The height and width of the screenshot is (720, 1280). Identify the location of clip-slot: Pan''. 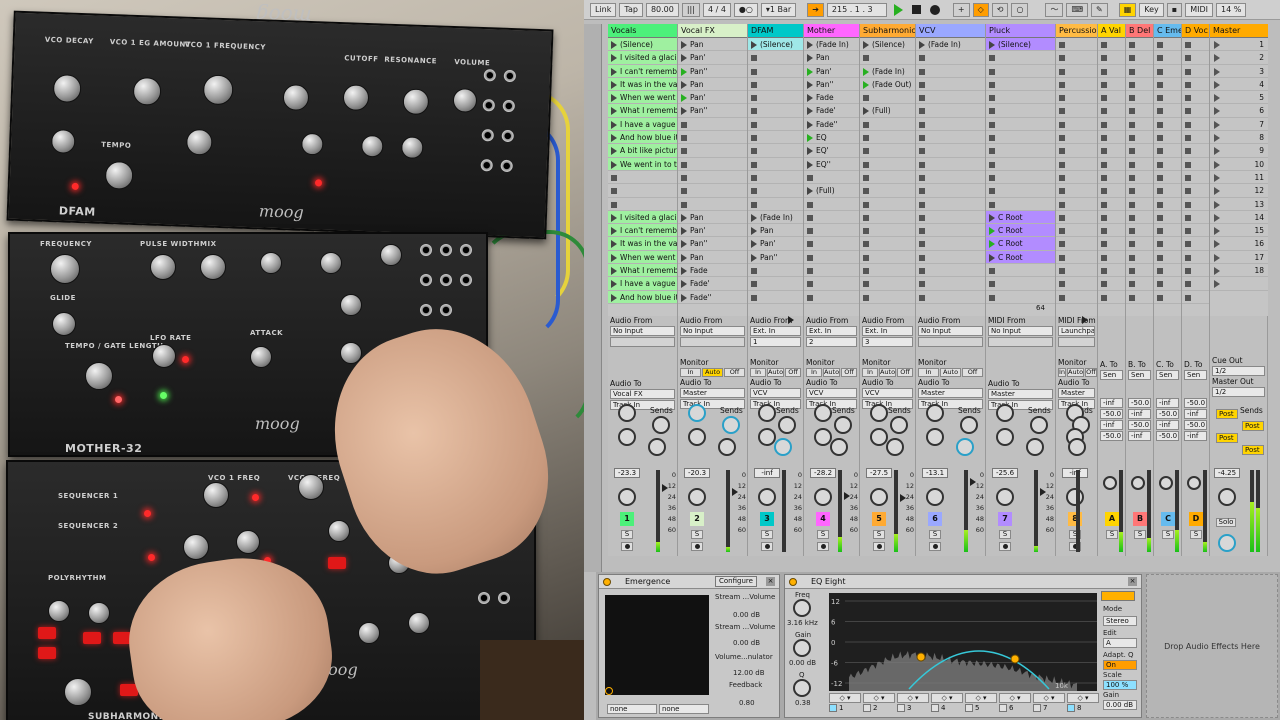
(712, 111).